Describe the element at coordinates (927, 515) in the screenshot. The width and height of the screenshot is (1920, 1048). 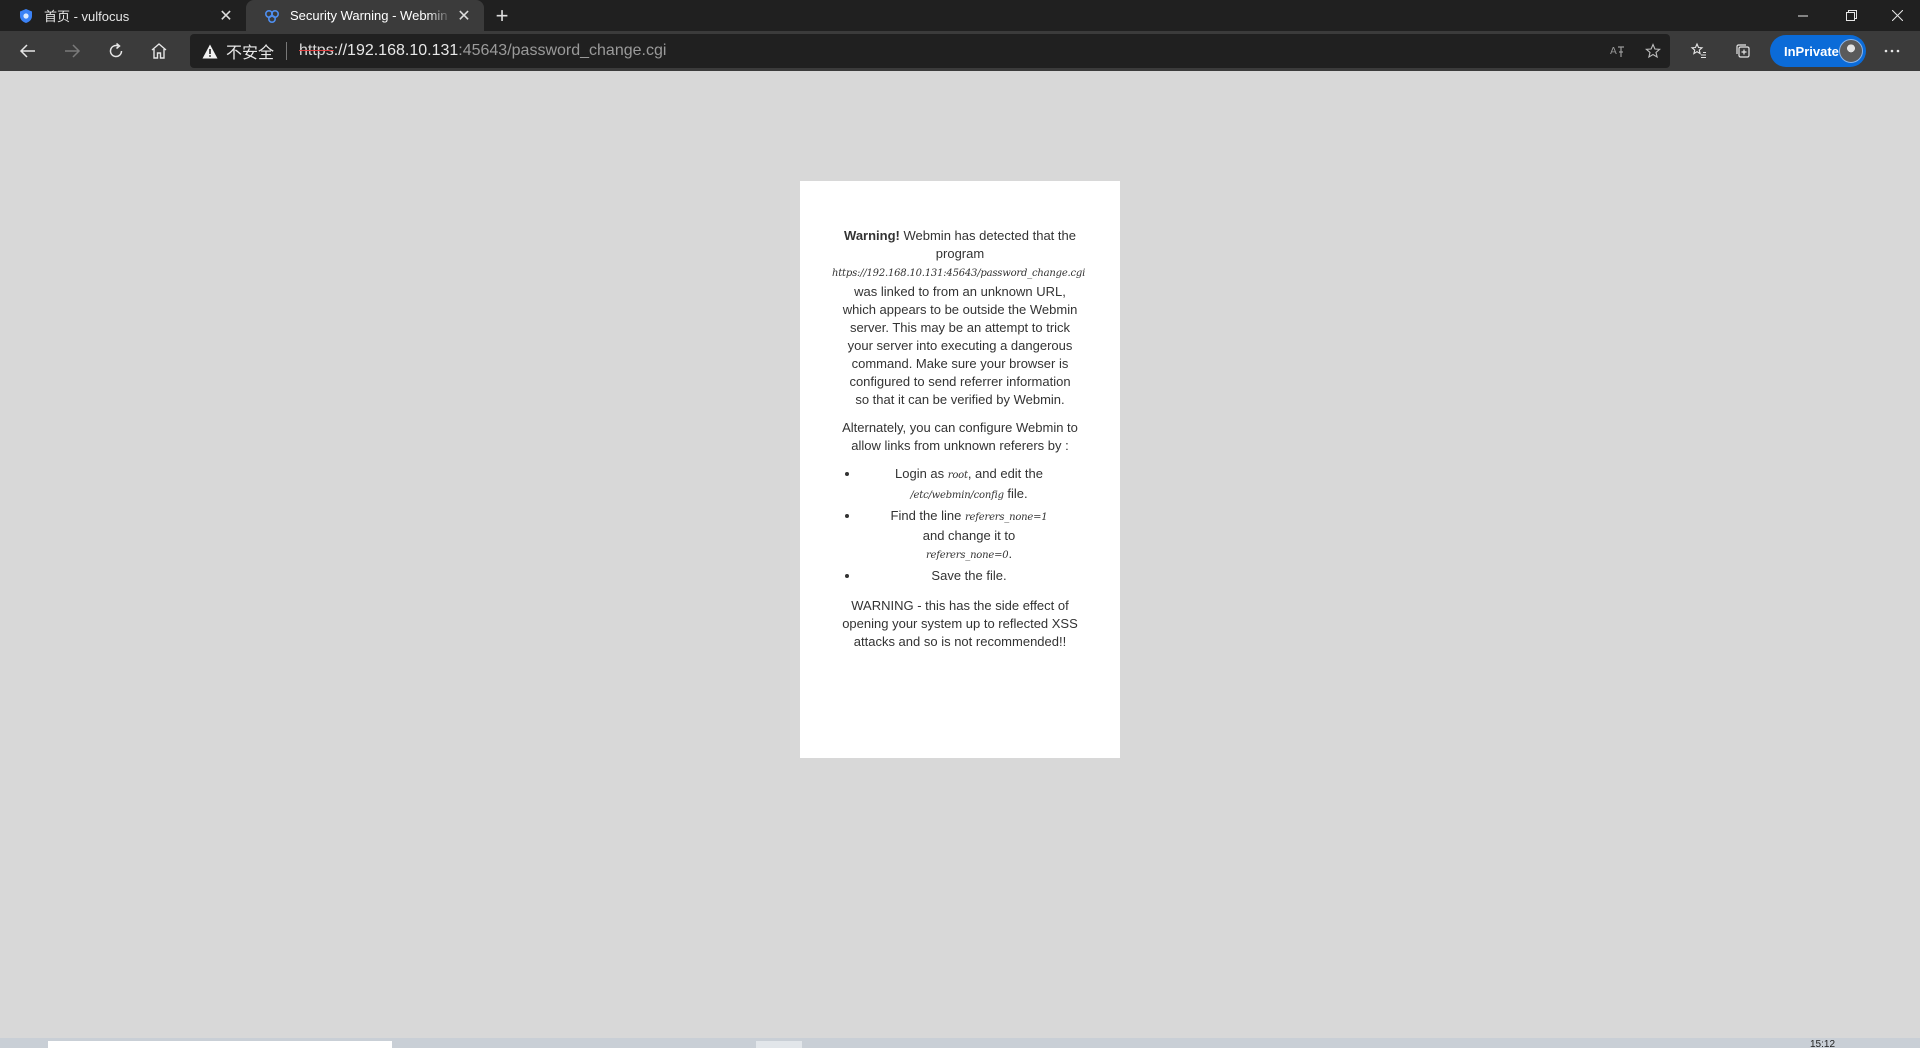
I see `step-text: Find the line` at that location.